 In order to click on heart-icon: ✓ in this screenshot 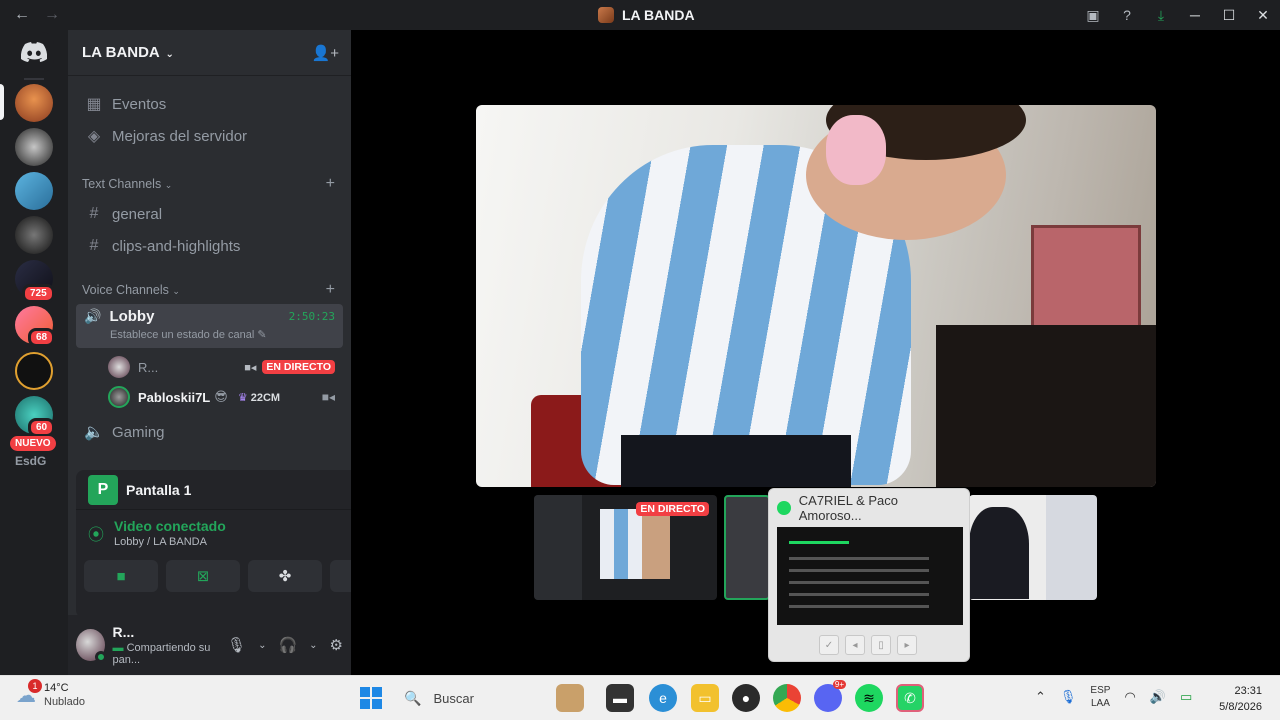, I will do `click(829, 645)`.